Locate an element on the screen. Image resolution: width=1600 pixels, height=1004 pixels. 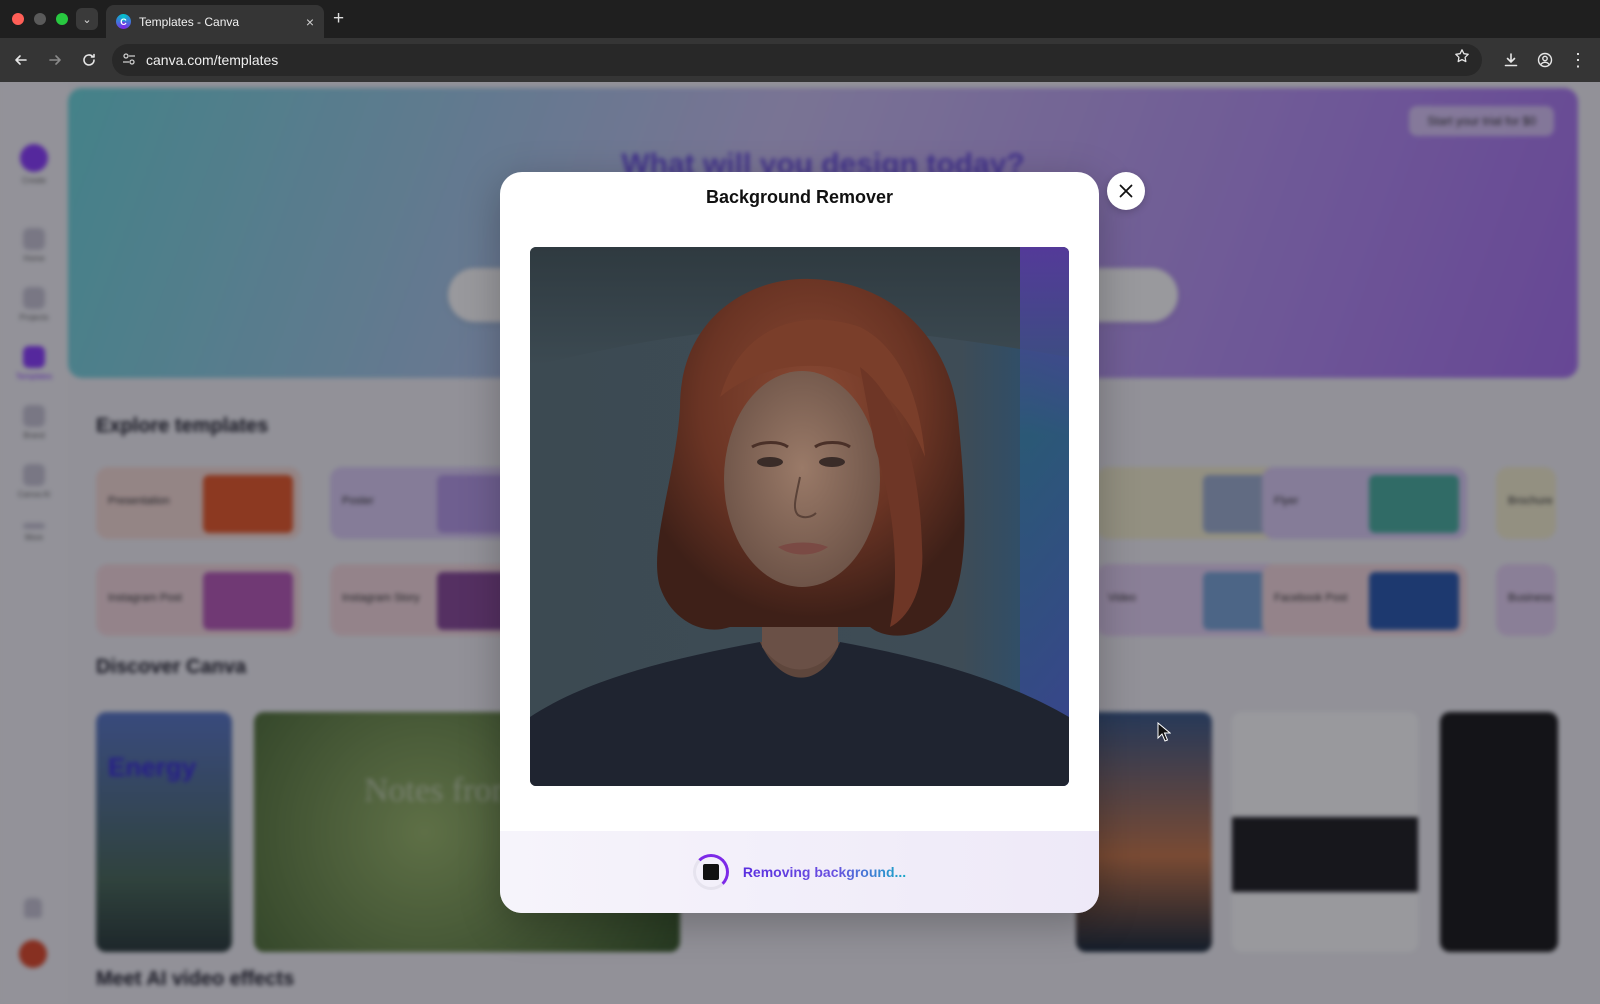
browser-tab-active: C Templates - Canva × is located at coordinates (215, 21).